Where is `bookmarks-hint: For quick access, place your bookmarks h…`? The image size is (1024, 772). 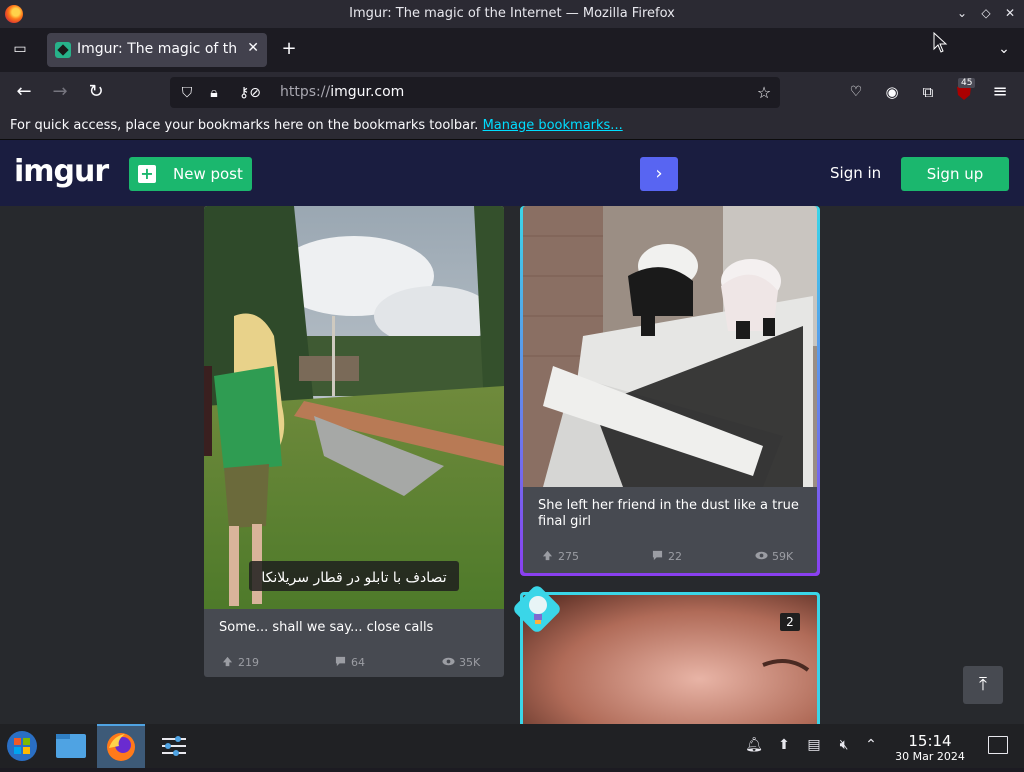 bookmarks-hint: For quick access, place your bookmarks h… is located at coordinates (316, 125).